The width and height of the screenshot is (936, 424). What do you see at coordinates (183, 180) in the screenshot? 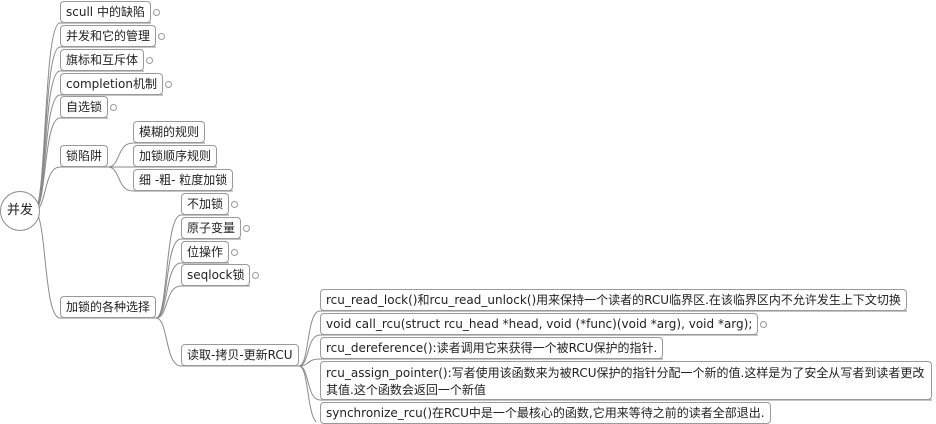
I see `node-granularity-locking: 细 -粗- 粒度加锁` at bounding box center [183, 180].